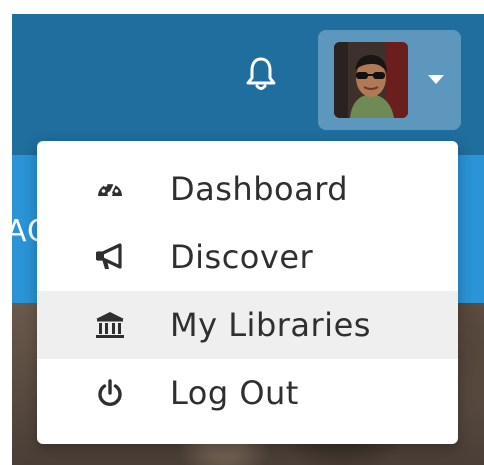 The width and height of the screenshot is (484, 465). Describe the element at coordinates (436, 79) in the screenshot. I see `caret-down-icon` at that location.